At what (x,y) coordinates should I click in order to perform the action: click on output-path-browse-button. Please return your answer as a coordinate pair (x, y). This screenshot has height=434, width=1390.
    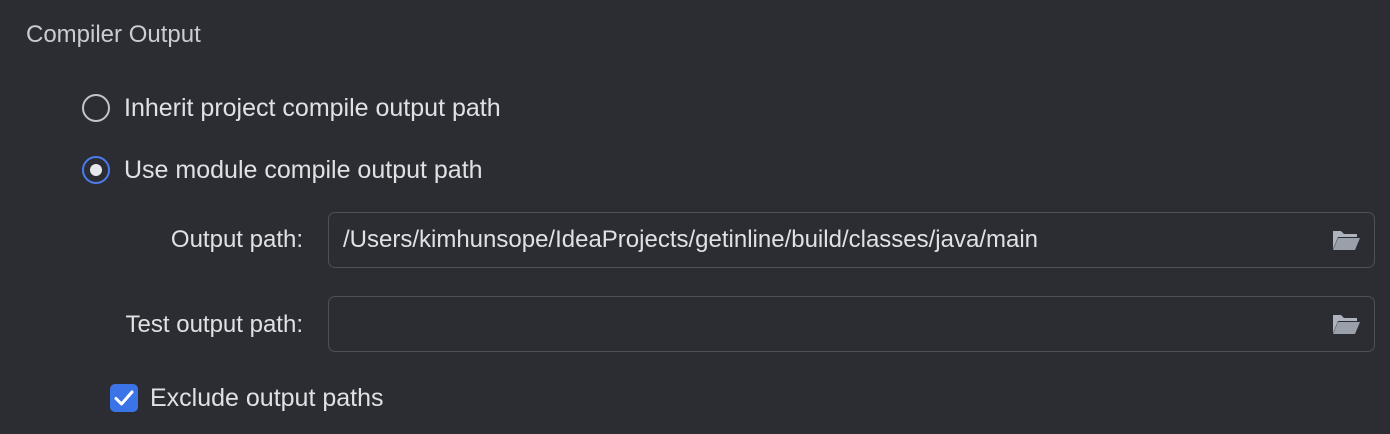
    Looking at the image, I should click on (1346, 240).